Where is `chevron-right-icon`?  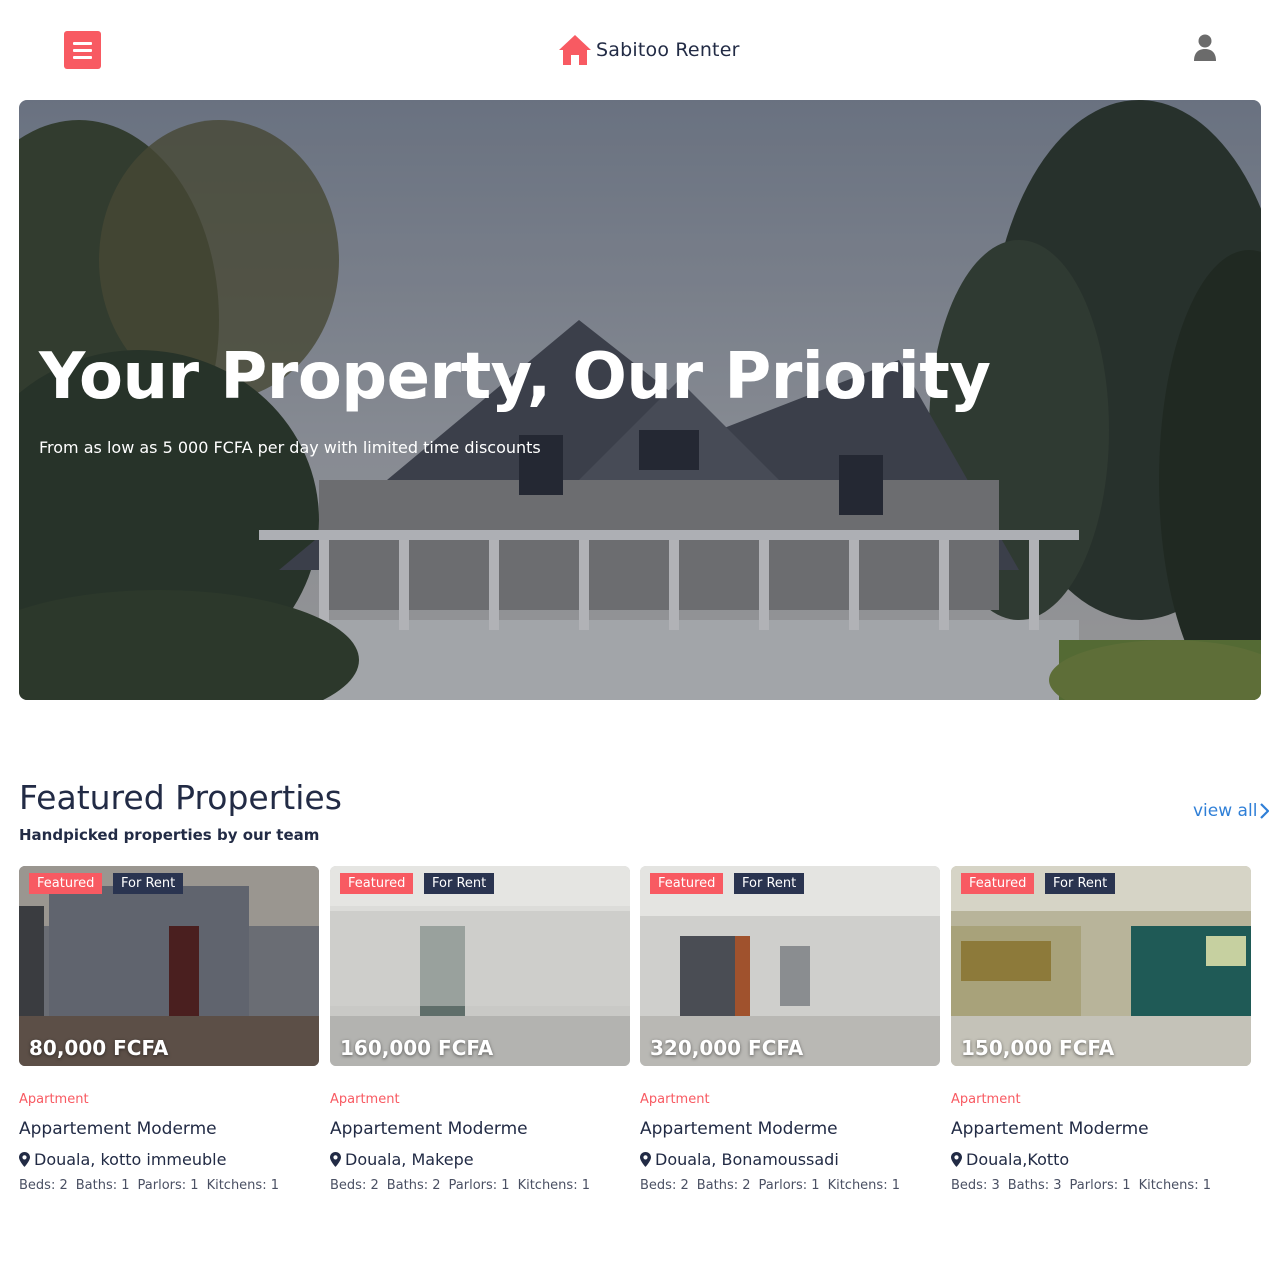
chevron-right-icon is located at coordinates (1265, 811).